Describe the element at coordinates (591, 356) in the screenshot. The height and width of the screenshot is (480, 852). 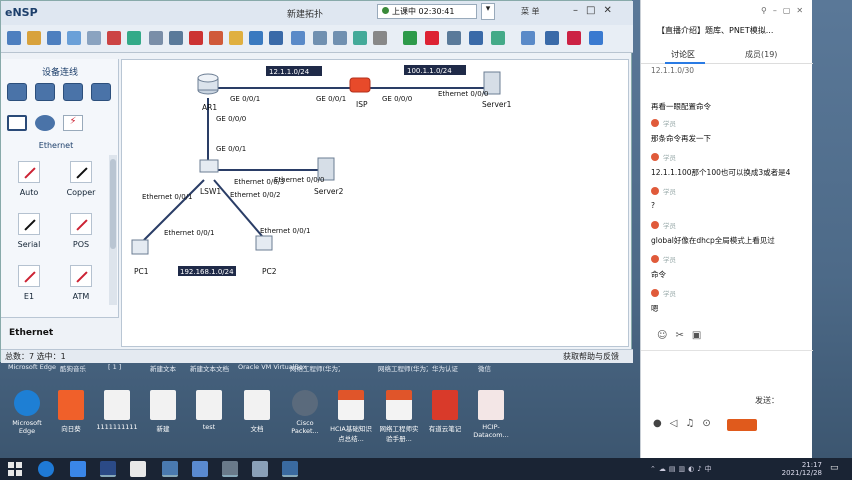
I see `help-feedback-link: 获取帮助与反馈` at that location.